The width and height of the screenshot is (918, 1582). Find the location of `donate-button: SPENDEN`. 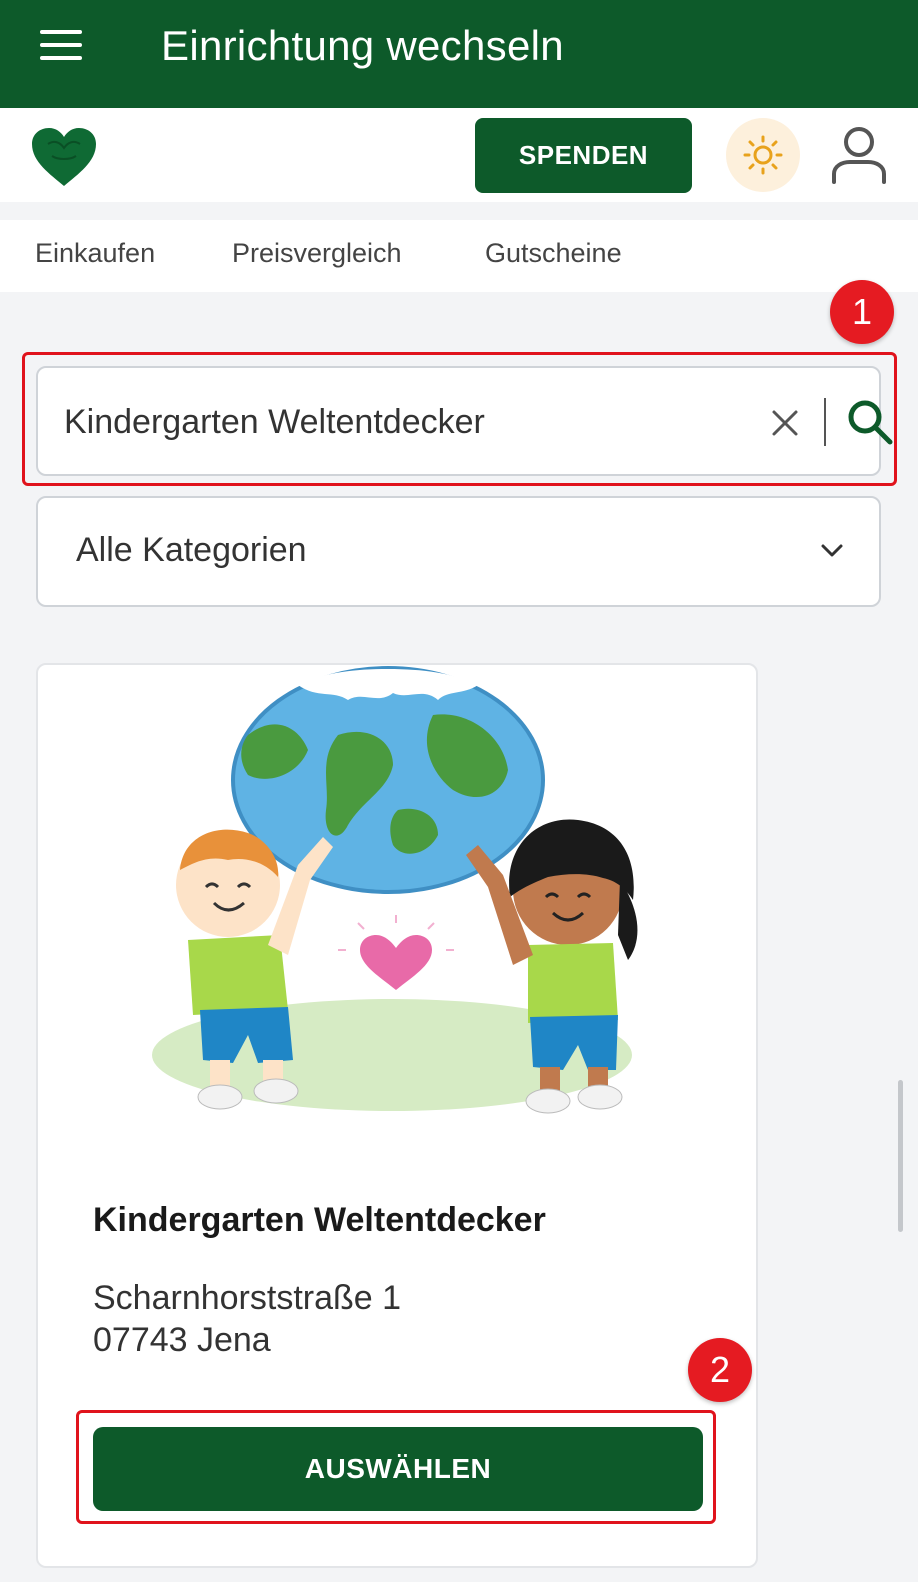

donate-button: SPENDEN is located at coordinates (583, 155).